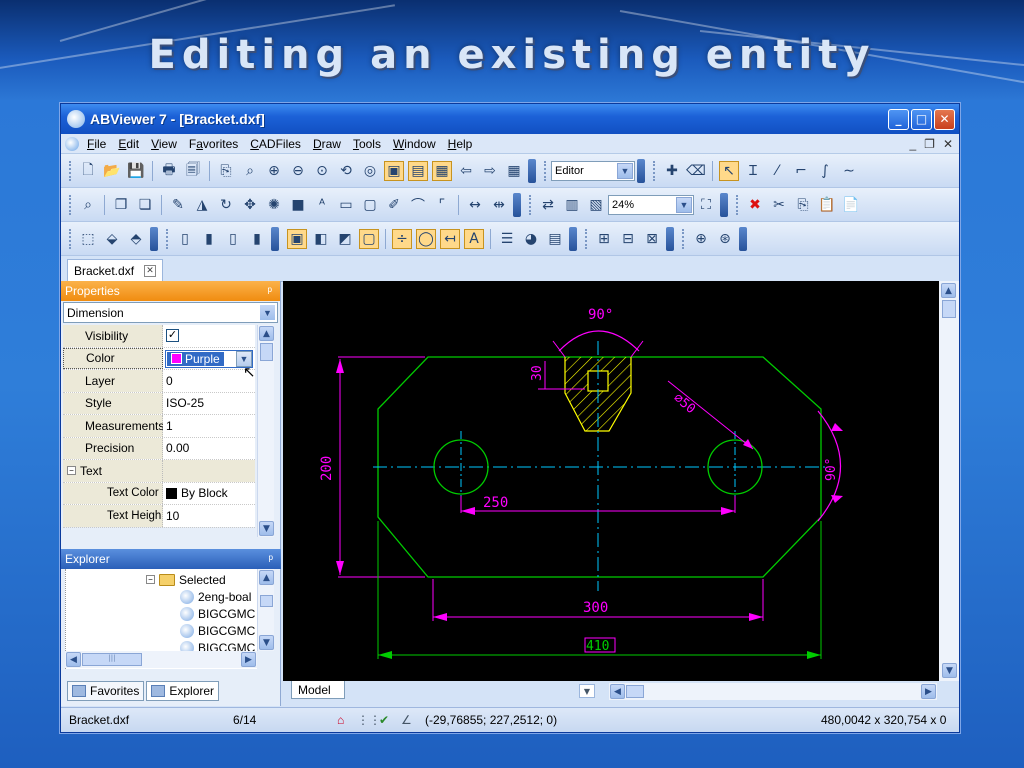 This screenshot has width=1024, height=768. Describe the element at coordinates (652, 239) in the screenshot. I see `measure-3-icon: ⊠` at that location.